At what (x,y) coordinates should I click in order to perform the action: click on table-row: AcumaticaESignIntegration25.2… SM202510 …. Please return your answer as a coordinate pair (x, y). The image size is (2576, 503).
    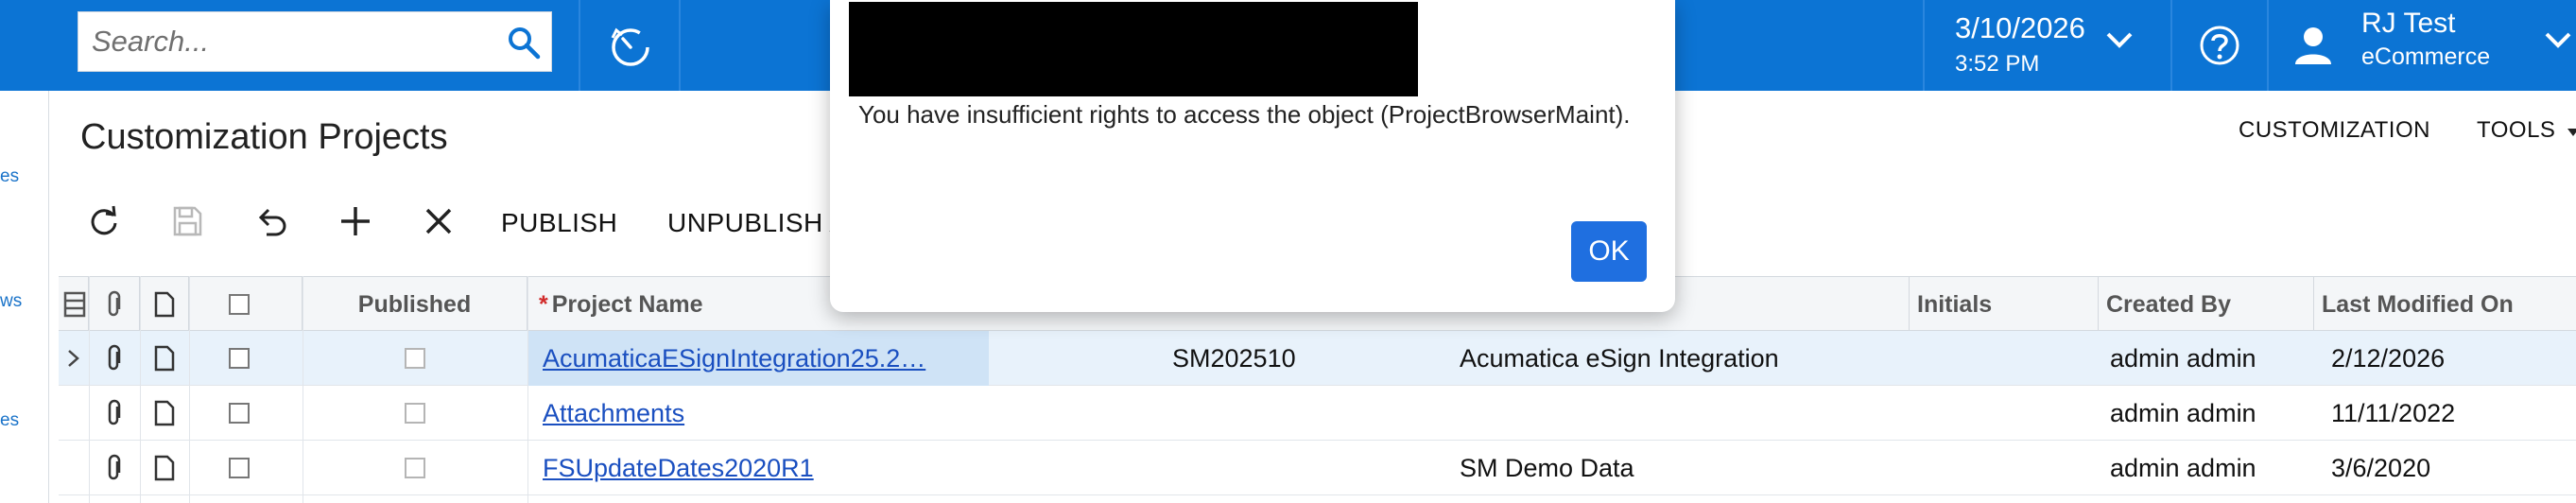
    Looking at the image, I should click on (1317, 358).